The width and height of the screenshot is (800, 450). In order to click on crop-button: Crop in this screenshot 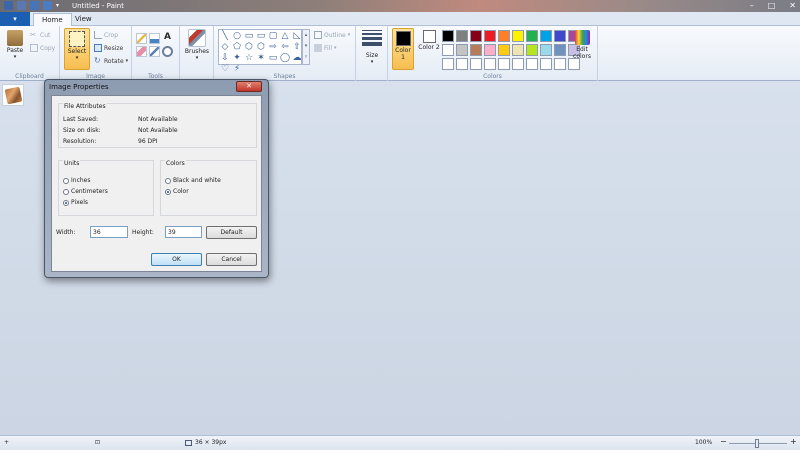, I will do `click(106, 35)`.